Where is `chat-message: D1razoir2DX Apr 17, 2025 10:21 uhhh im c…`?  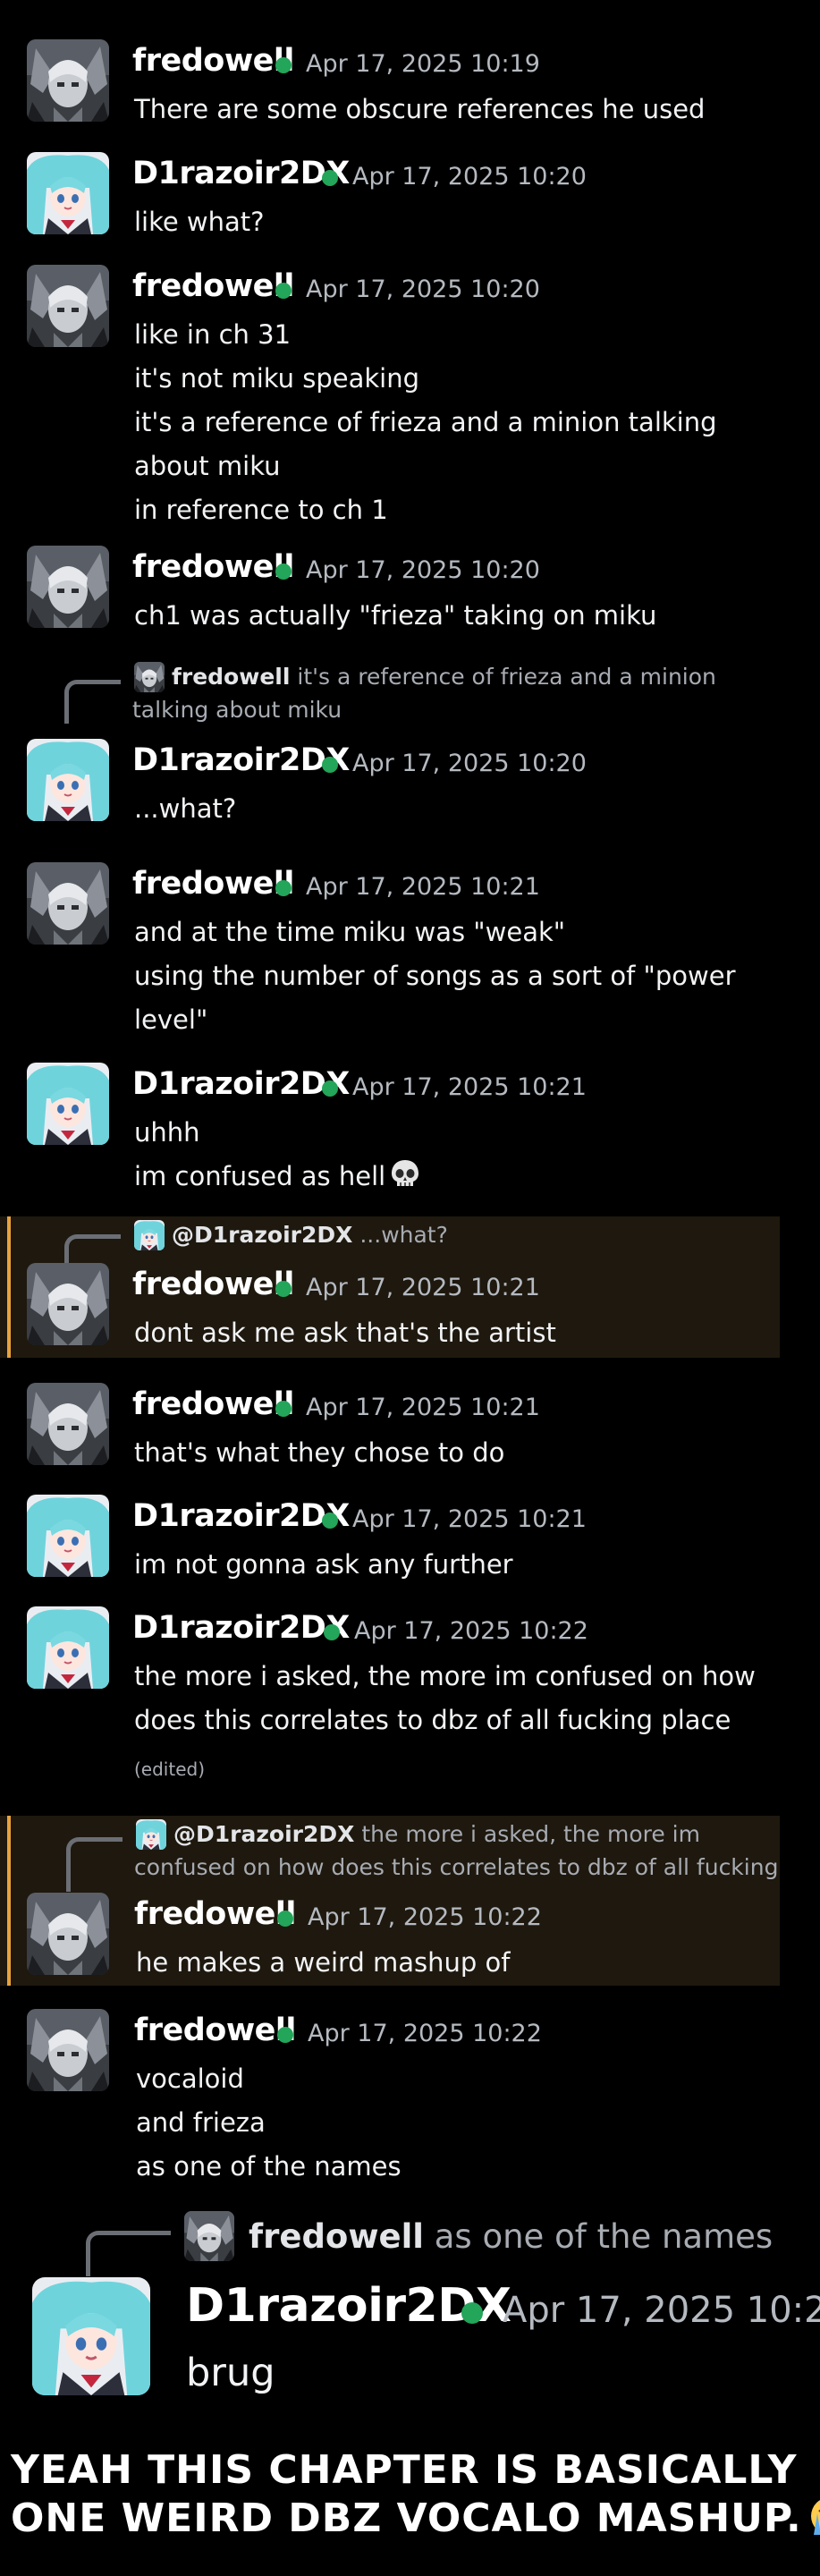 chat-message: D1razoir2DX Apr 17, 2025 10:21 uhhh im c… is located at coordinates (410, 1119).